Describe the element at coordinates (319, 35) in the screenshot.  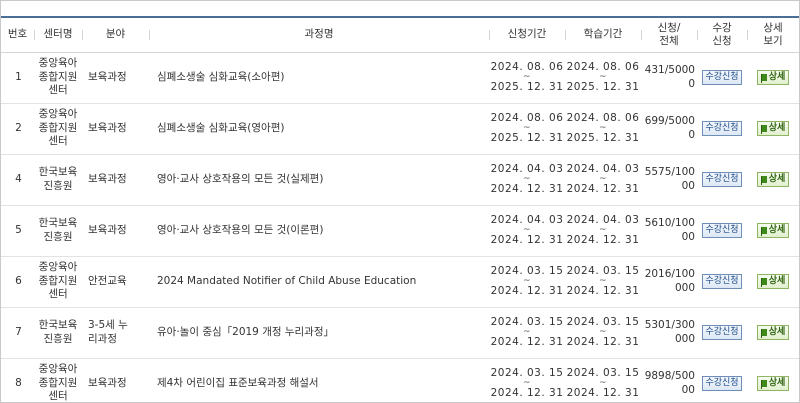
I see `header-course: 과정명` at that location.